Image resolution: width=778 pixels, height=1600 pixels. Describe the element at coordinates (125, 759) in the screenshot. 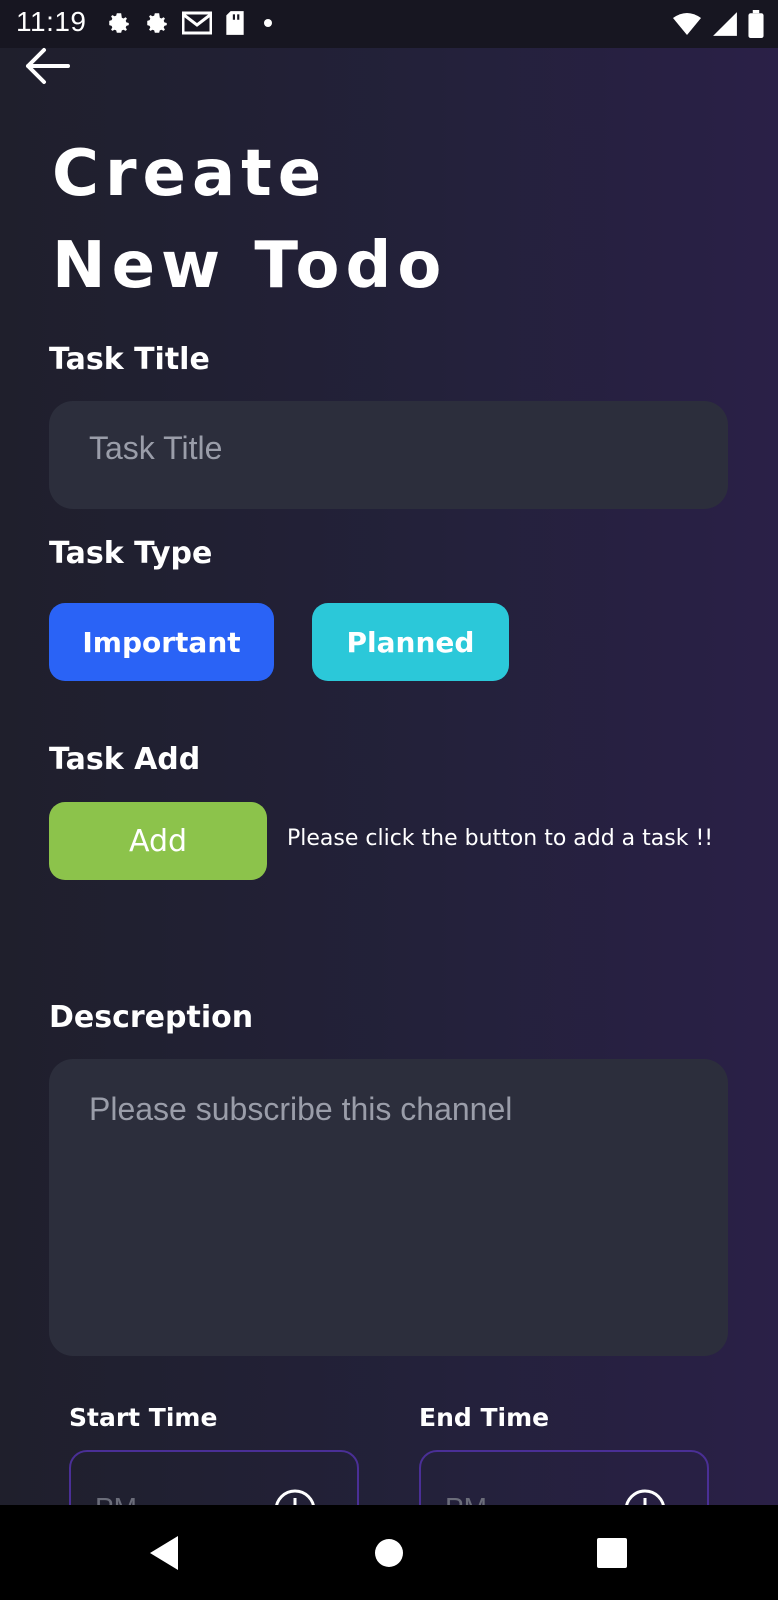

I see `task-add-label: Task Add` at that location.